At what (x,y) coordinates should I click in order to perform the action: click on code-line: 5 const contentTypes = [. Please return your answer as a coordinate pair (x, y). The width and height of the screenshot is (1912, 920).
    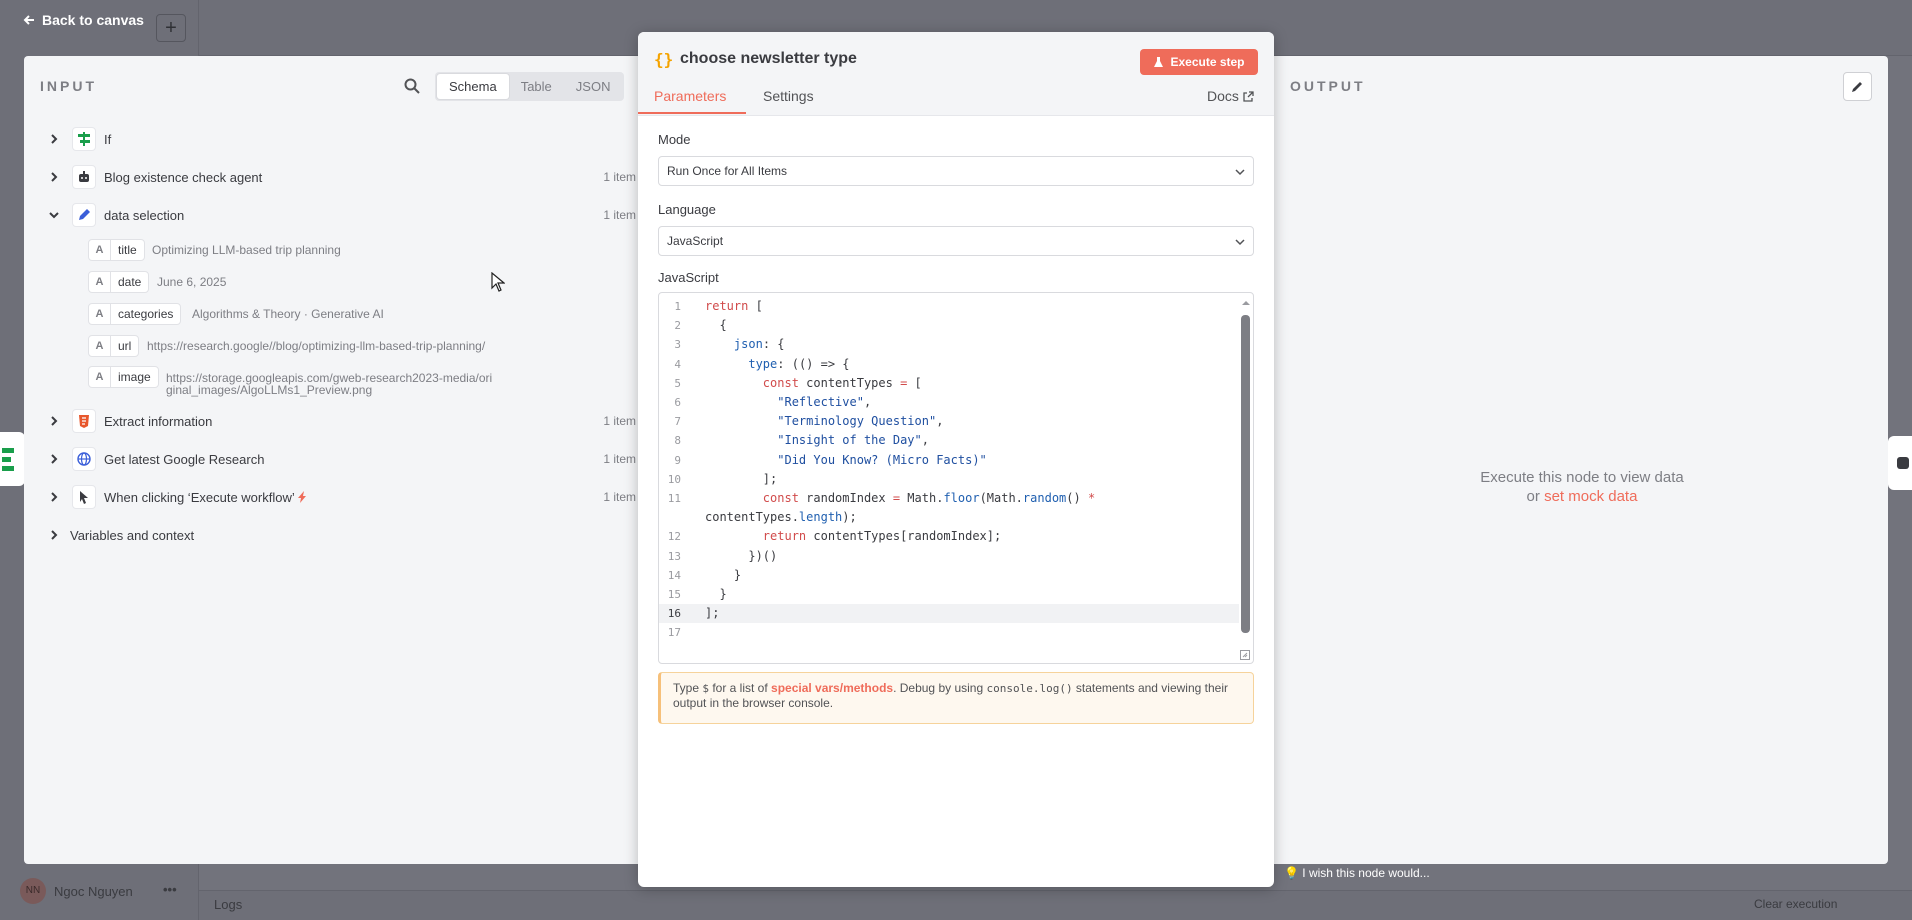
    Looking at the image, I should click on (949, 383).